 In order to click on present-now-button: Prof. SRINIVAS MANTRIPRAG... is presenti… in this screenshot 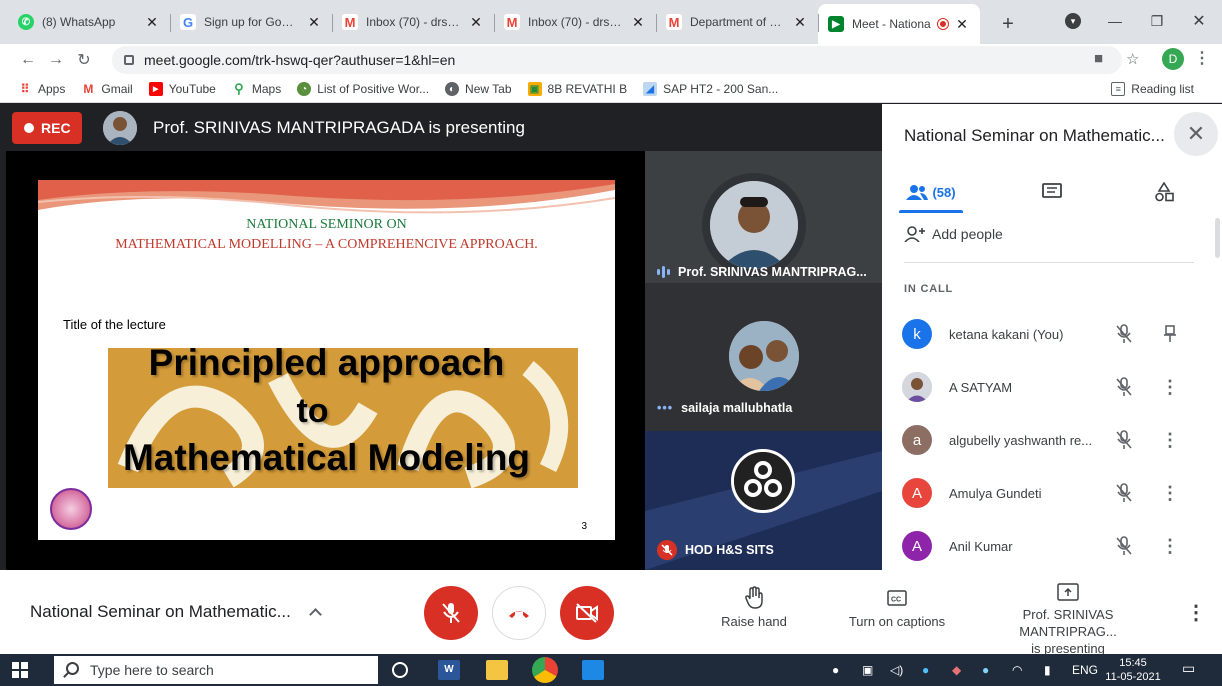, I will do `click(1068, 619)`.